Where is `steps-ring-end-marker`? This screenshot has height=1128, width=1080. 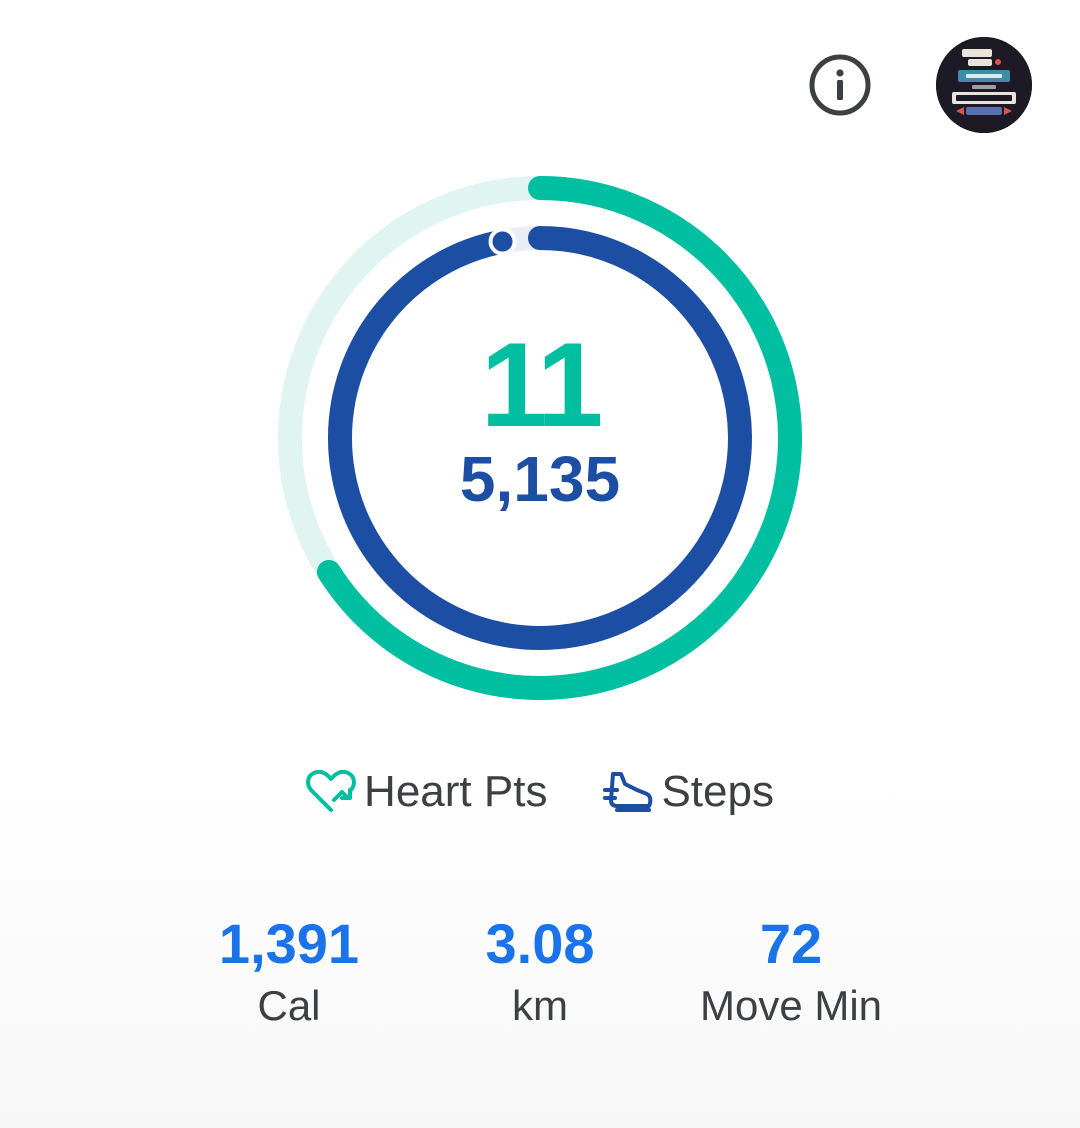 steps-ring-end-marker is located at coordinates (502, 241).